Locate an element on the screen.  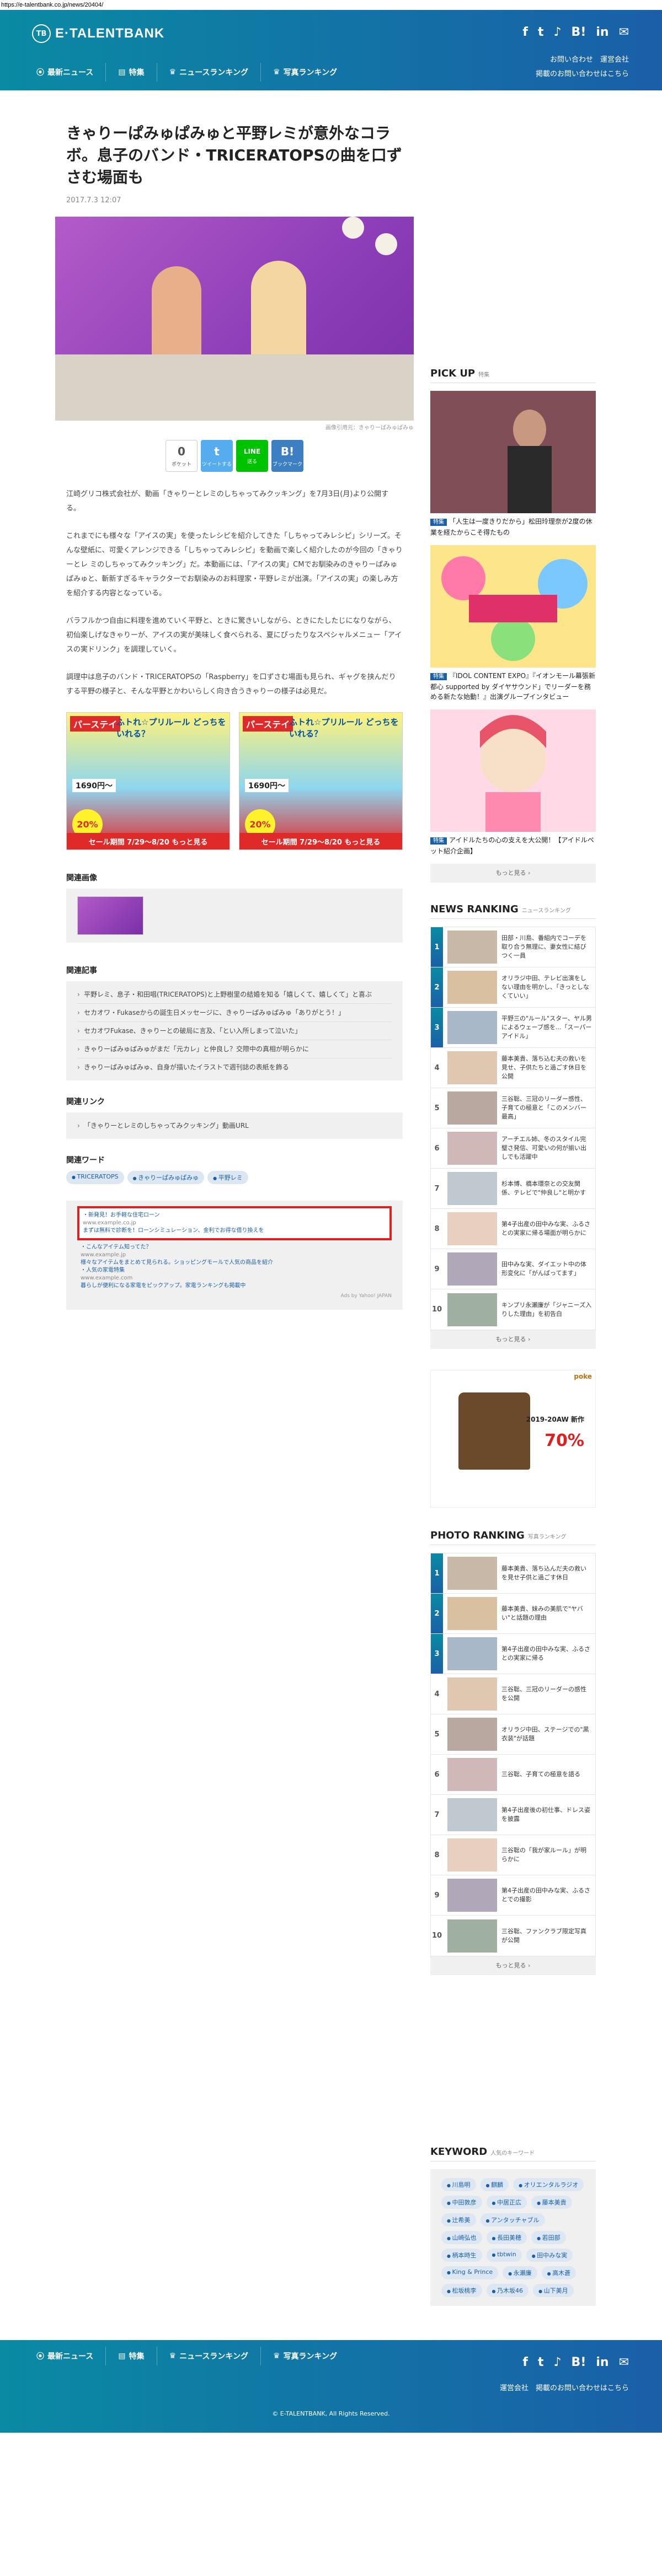
keyword-tag: 乃木坂46 is located at coordinates (507, 2290).